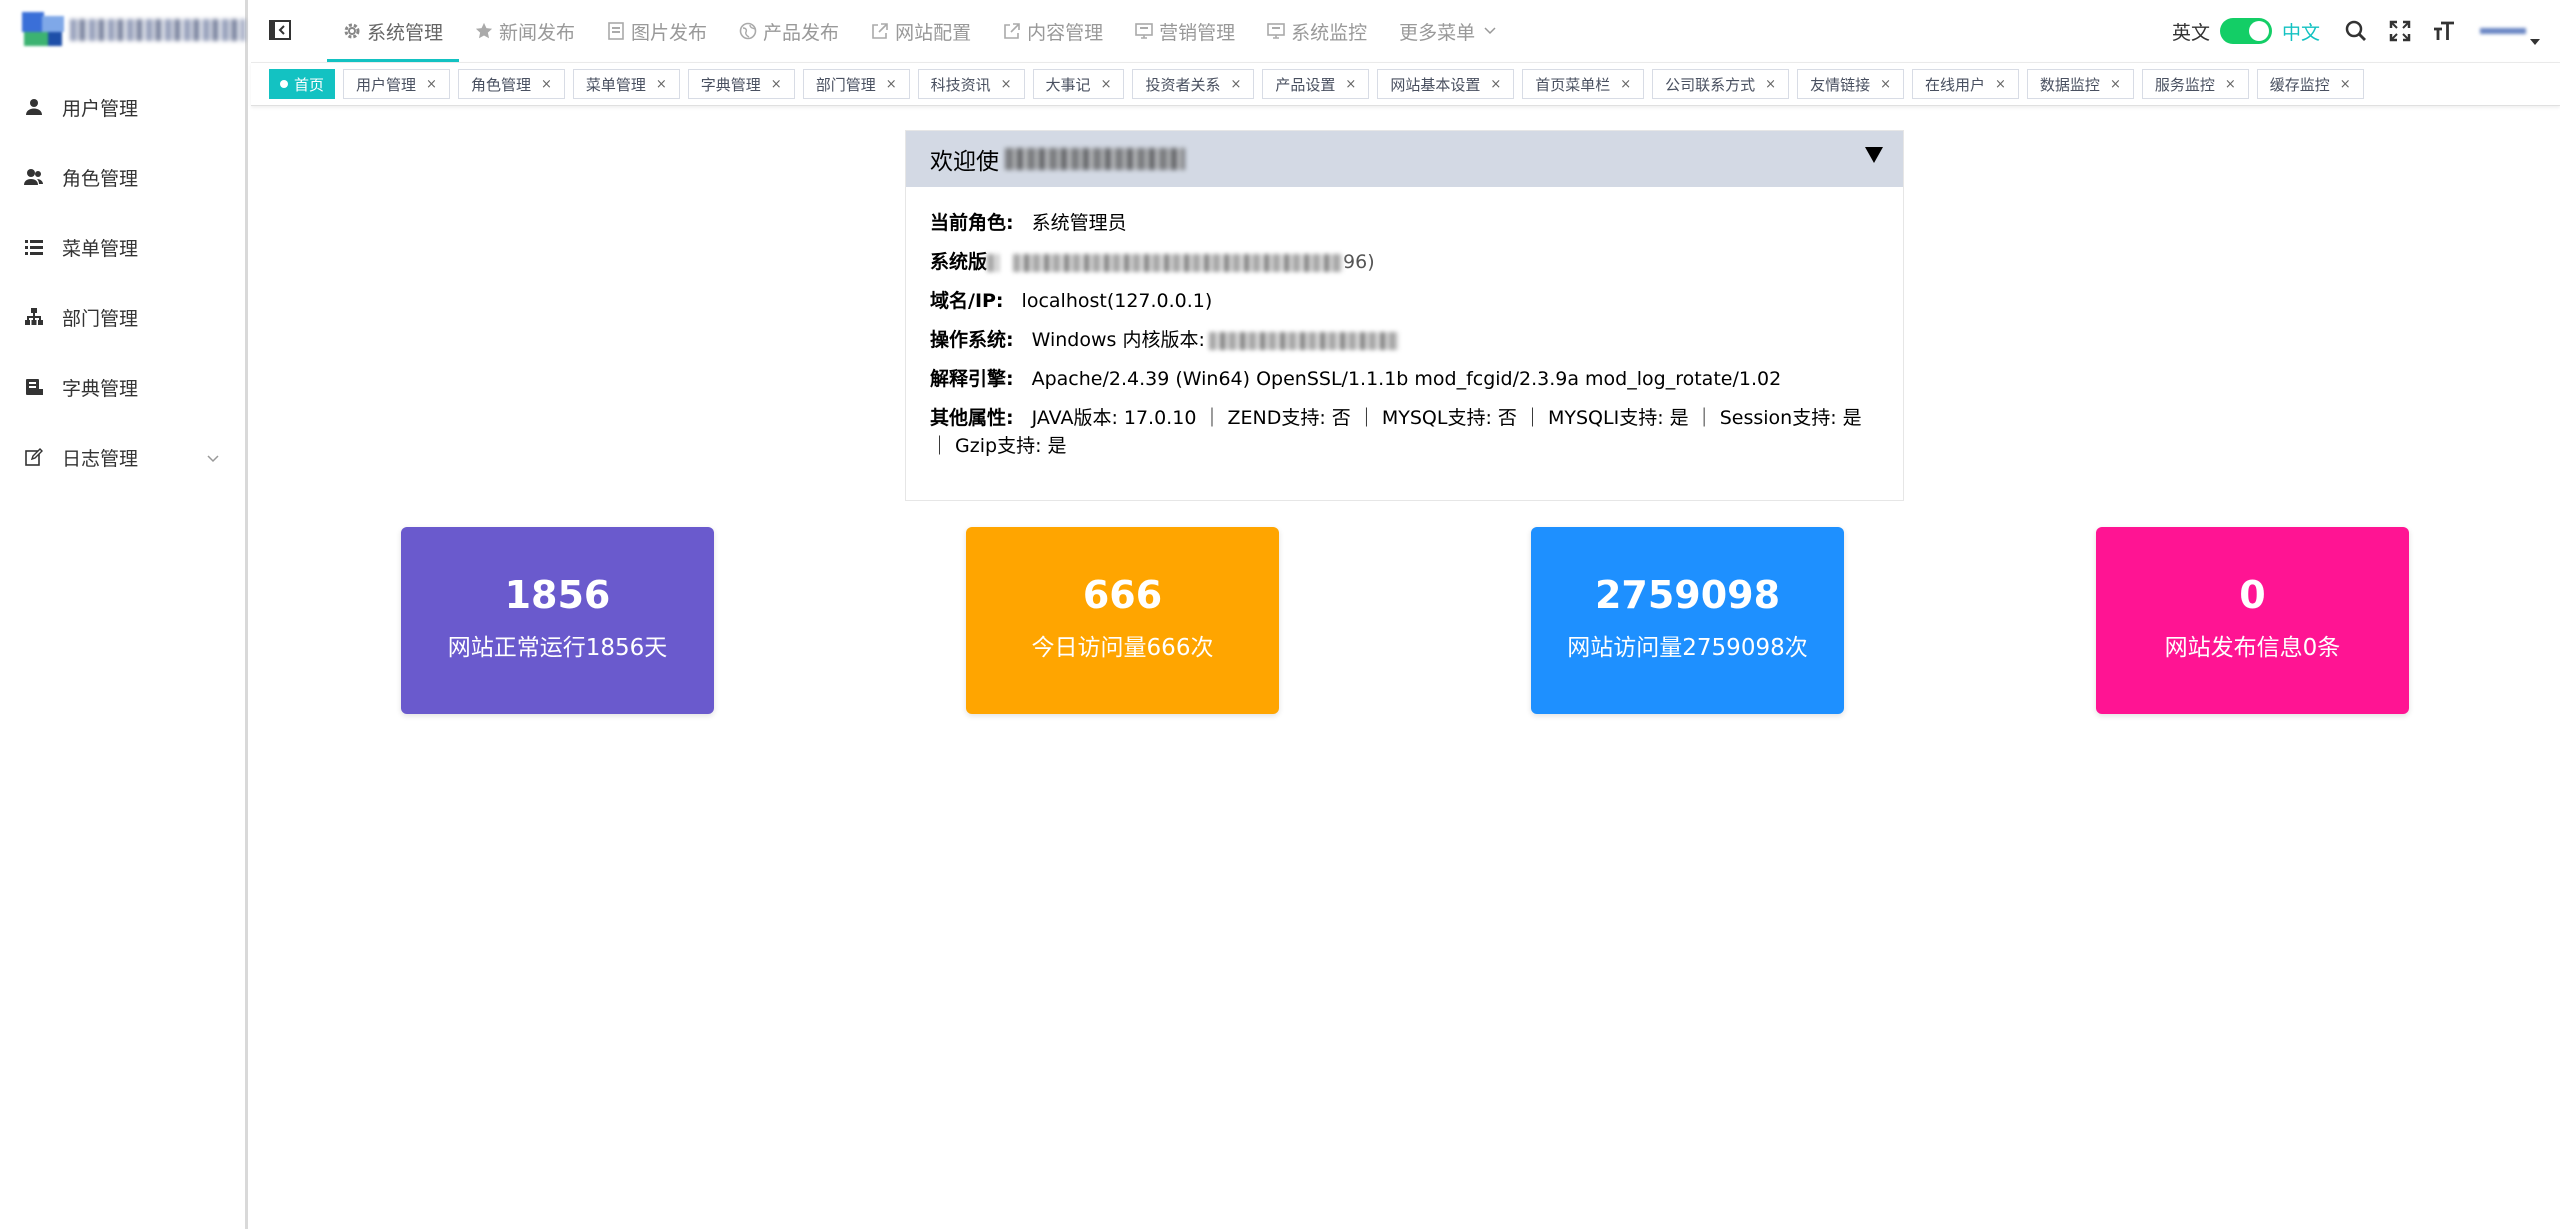 The image size is (2560, 1229). I want to click on info-row-domain: 域名/IP: localhost(127.0.0.1), so click(1404, 301).